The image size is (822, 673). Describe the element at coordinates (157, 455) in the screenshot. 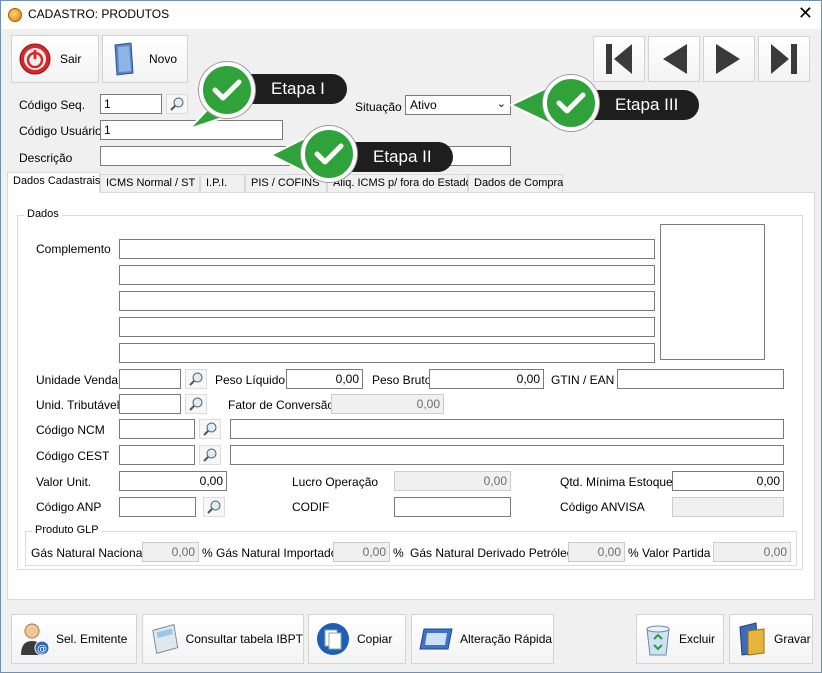

I see `codigo-cest-input` at that location.